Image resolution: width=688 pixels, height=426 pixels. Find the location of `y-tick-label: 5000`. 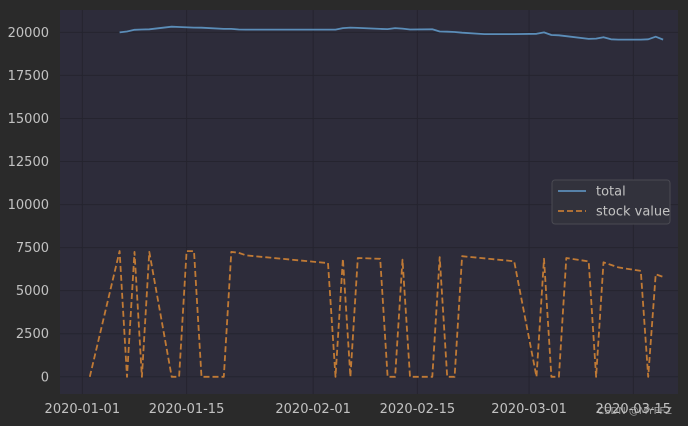

y-tick-label: 5000 is located at coordinates (32, 291).